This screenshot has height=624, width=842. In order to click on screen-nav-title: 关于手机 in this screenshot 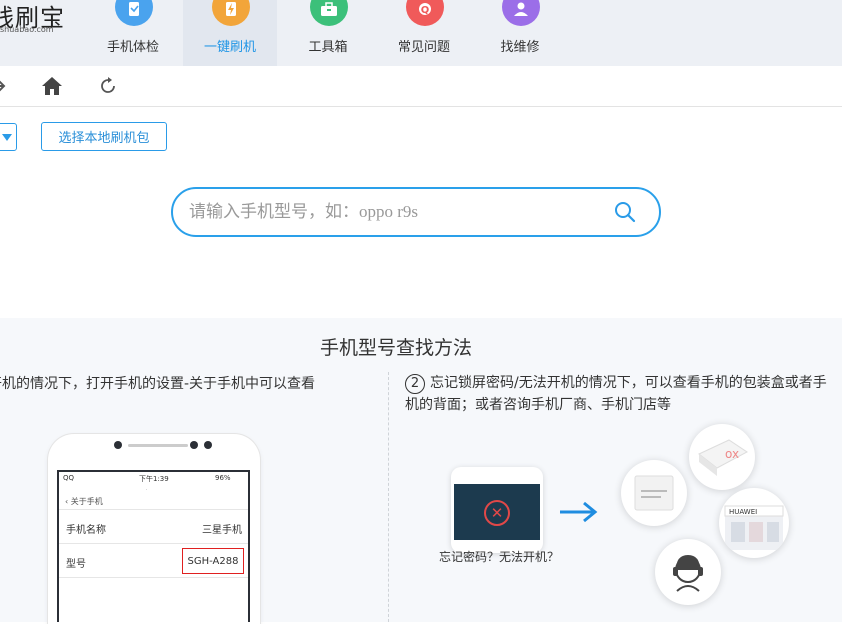, I will do `click(86, 501)`.